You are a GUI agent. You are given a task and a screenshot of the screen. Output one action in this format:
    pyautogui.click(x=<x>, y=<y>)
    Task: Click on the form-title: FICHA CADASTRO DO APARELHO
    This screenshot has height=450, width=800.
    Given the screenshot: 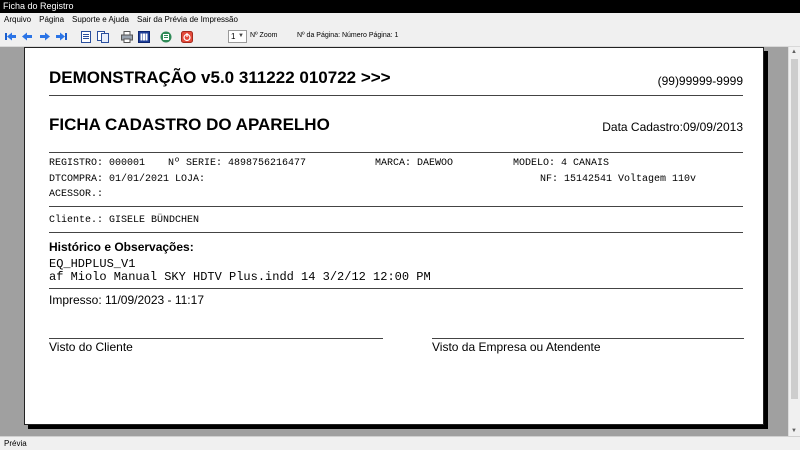 What is the action you would take?
    pyautogui.click(x=189, y=124)
    